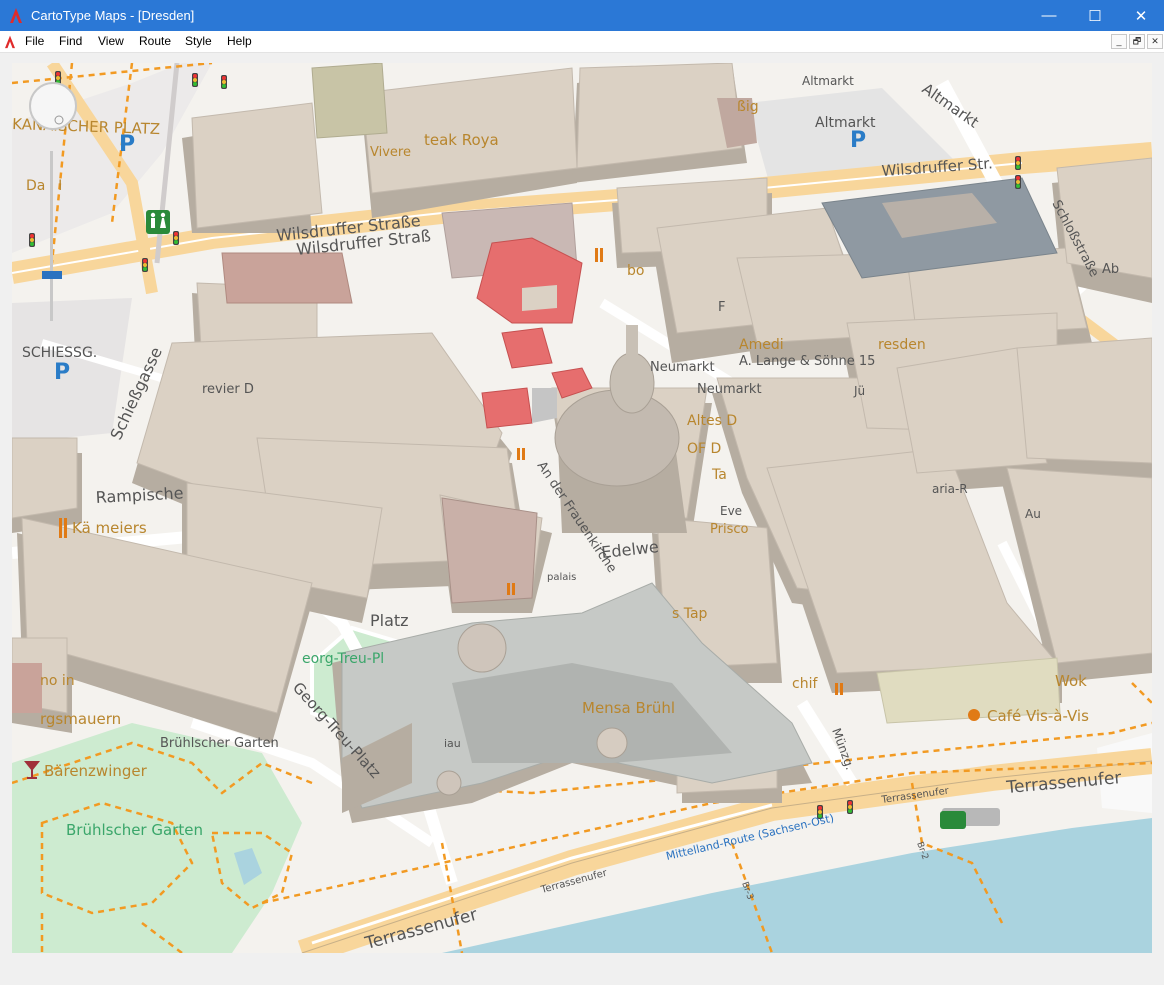 The image size is (1164, 985). What do you see at coordinates (1071, 681) in the screenshot?
I see `wok-label: Wok` at bounding box center [1071, 681].